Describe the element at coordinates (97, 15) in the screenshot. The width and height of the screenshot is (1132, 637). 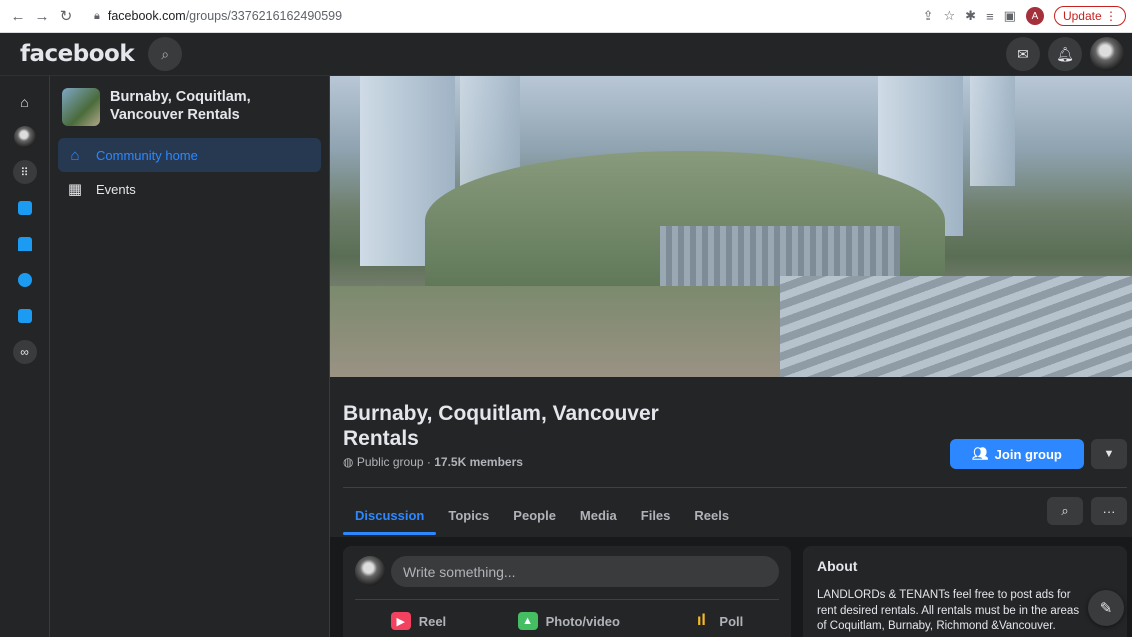
I see `lock-icon: 🔒︎` at that location.